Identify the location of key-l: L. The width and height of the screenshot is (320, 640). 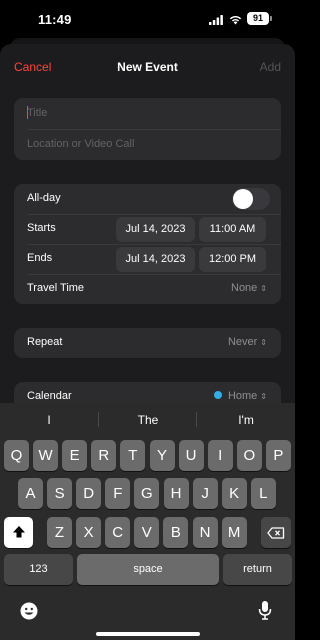
(263, 493).